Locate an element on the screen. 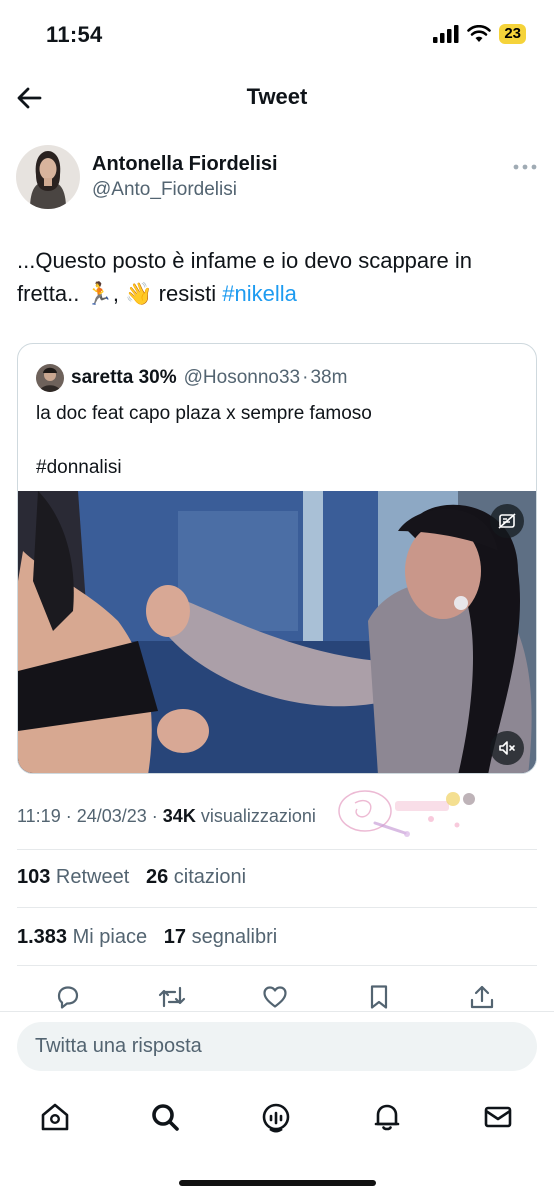 This screenshot has width=554, height=1200. quote-text: la doc feat capo plaza x sempre famoso is located at coordinates (204, 413).